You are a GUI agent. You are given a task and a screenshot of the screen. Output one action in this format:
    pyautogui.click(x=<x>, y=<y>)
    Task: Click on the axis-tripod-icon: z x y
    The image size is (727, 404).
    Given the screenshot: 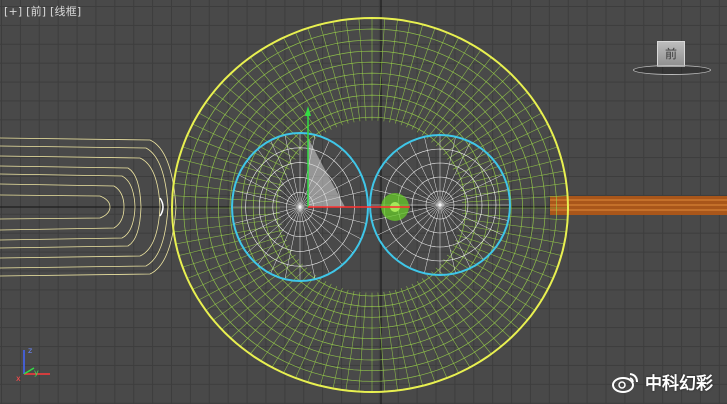 What is the action you would take?
    pyautogui.click(x=38, y=365)
    